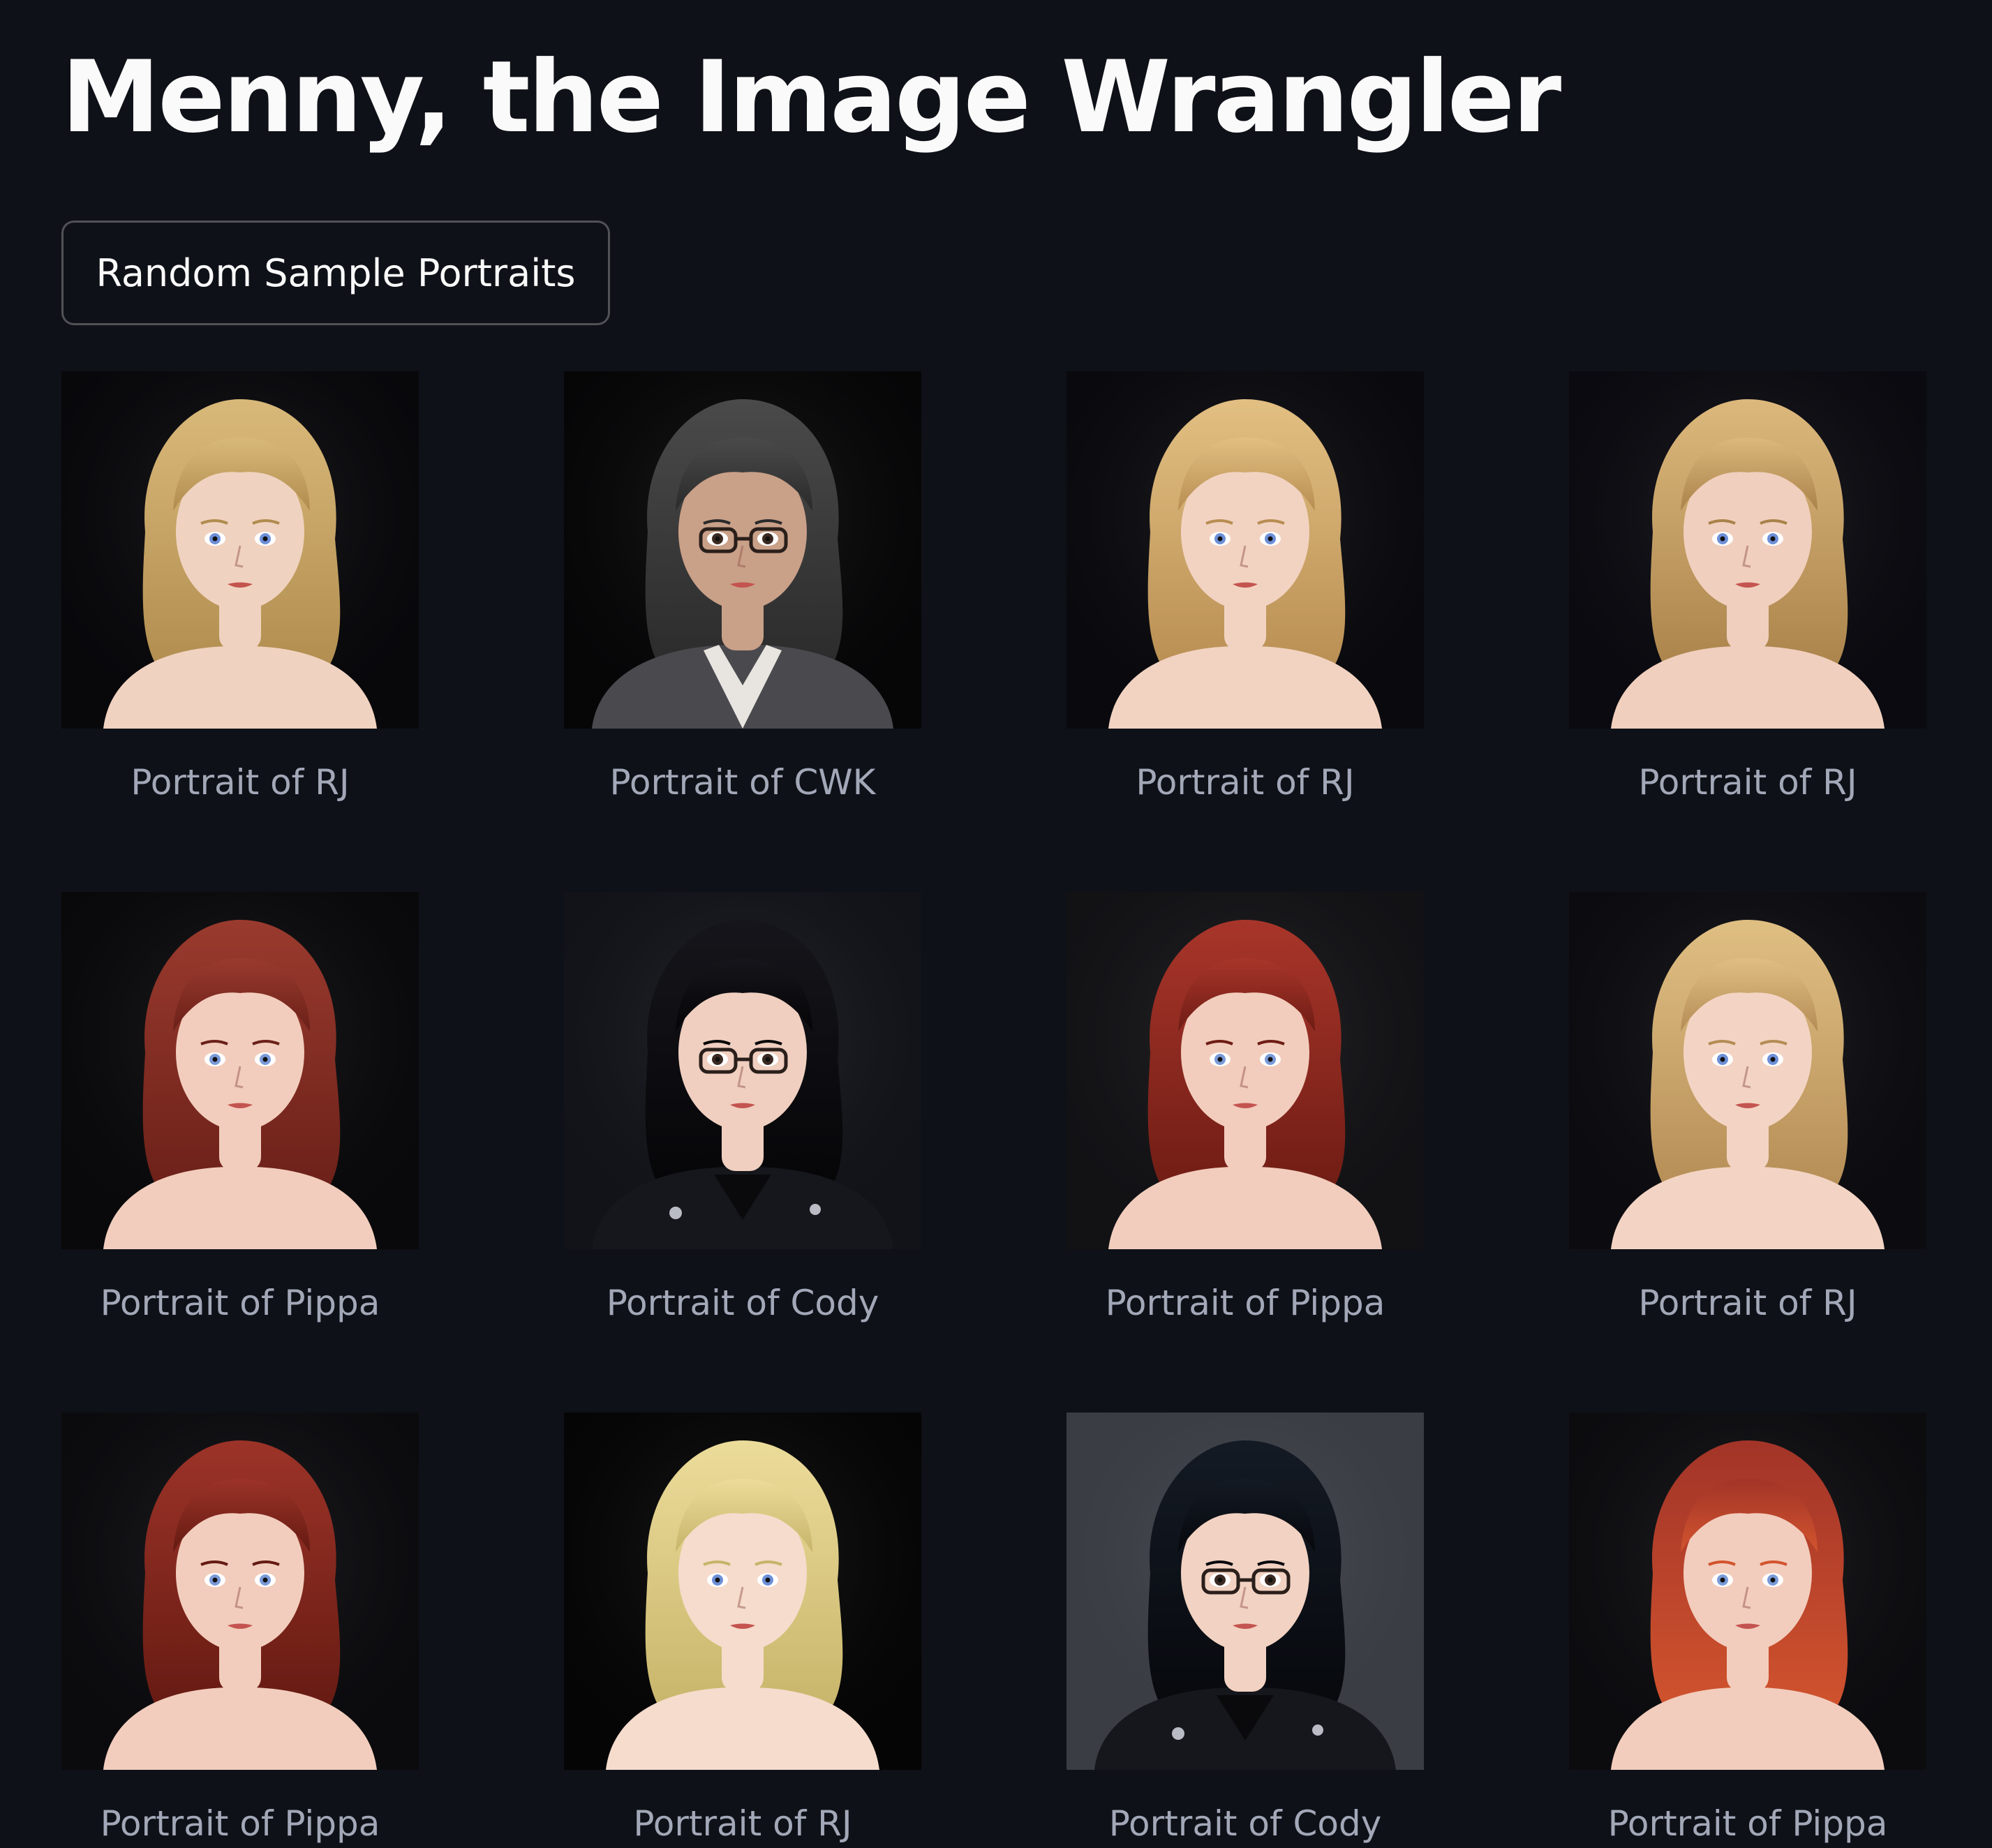 The height and width of the screenshot is (1848, 1992). I want to click on portrait-card: Portrait of CWK, so click(742, 589).